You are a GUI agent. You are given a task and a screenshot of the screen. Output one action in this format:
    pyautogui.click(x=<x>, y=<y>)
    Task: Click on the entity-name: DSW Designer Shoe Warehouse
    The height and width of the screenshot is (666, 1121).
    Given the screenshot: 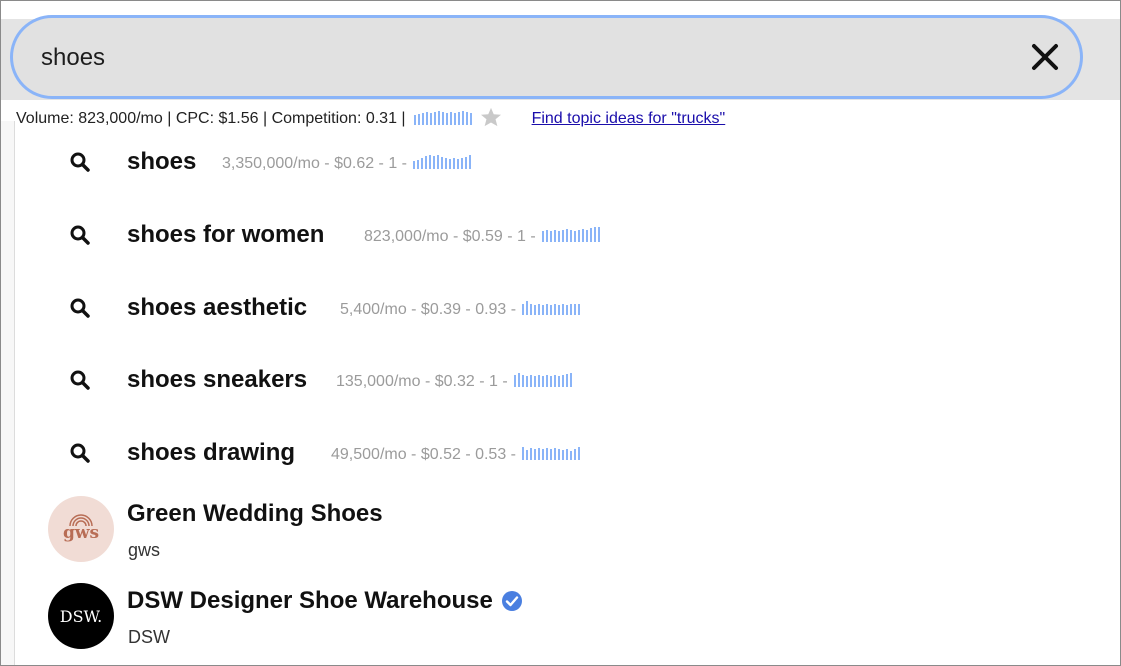 What is the action you would take?
    pyautogui.click(x=325, y=601)
    